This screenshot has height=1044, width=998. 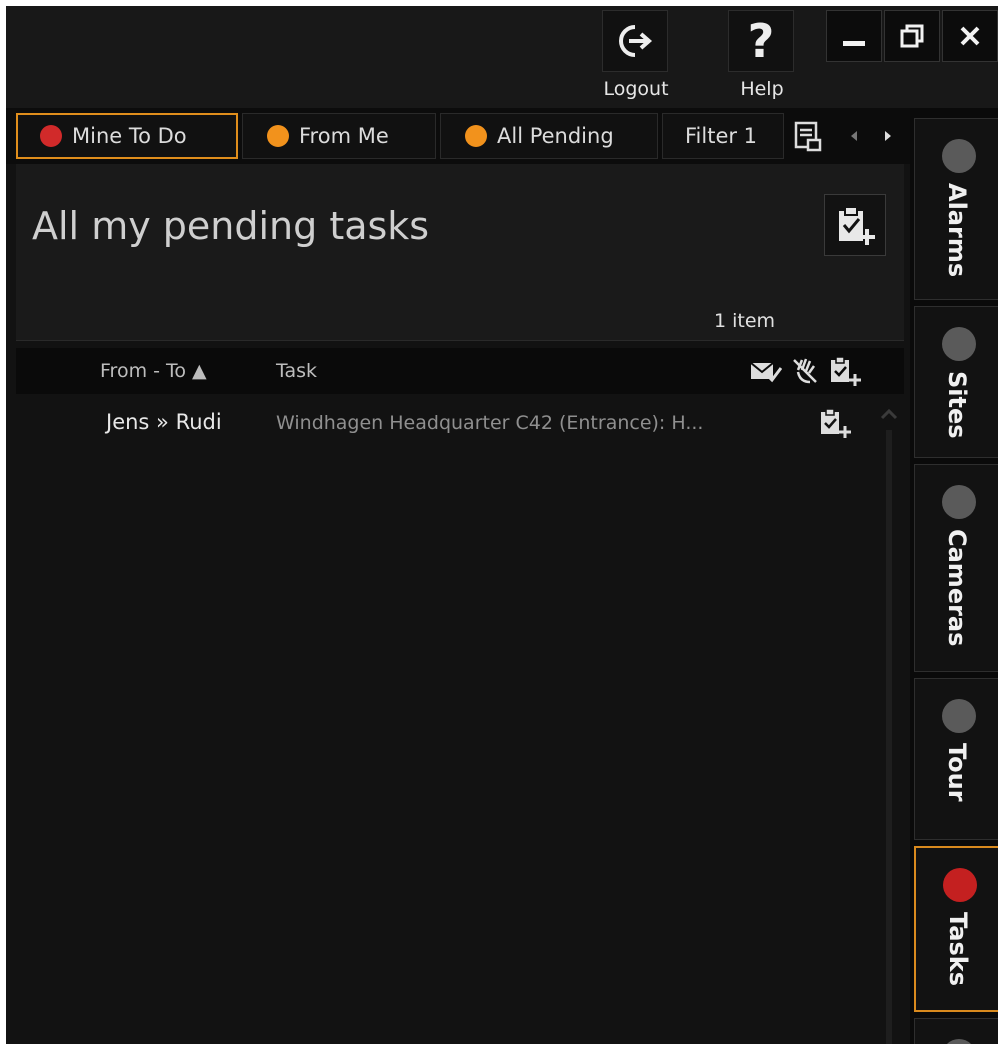 I want to click on tab-all-pending: All Pending, so click(x=549, y=136).